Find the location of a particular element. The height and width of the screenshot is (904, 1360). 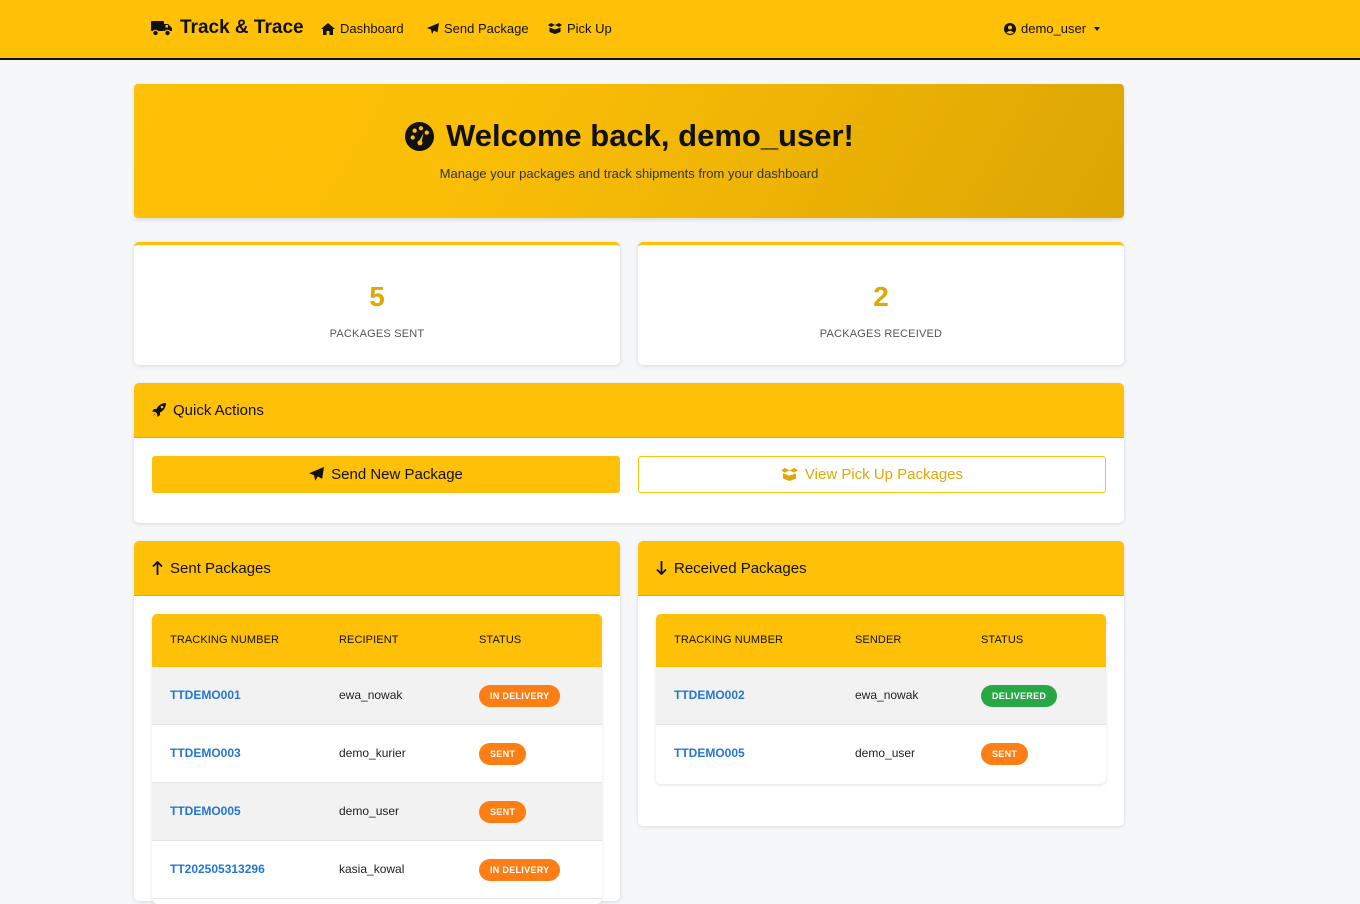

user-dropdown: demo_user is located at coordinates (1052, 28).